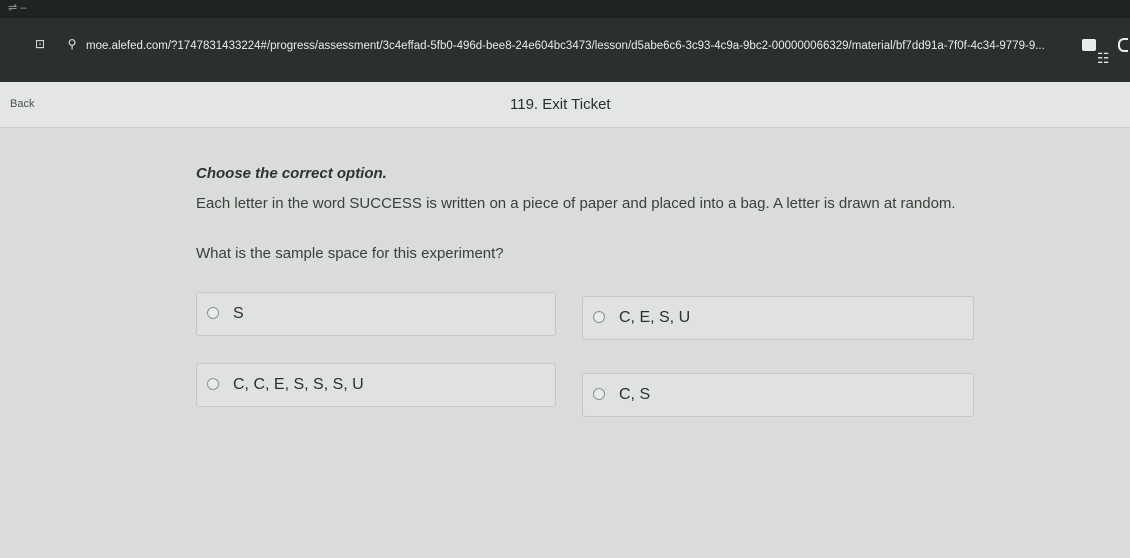 This screenshot has height=558, width=1130. Describe the element at coordinates (298, 384) in the screenshot. I see `option-label: C, C, E, S, S, S, U` at that location.